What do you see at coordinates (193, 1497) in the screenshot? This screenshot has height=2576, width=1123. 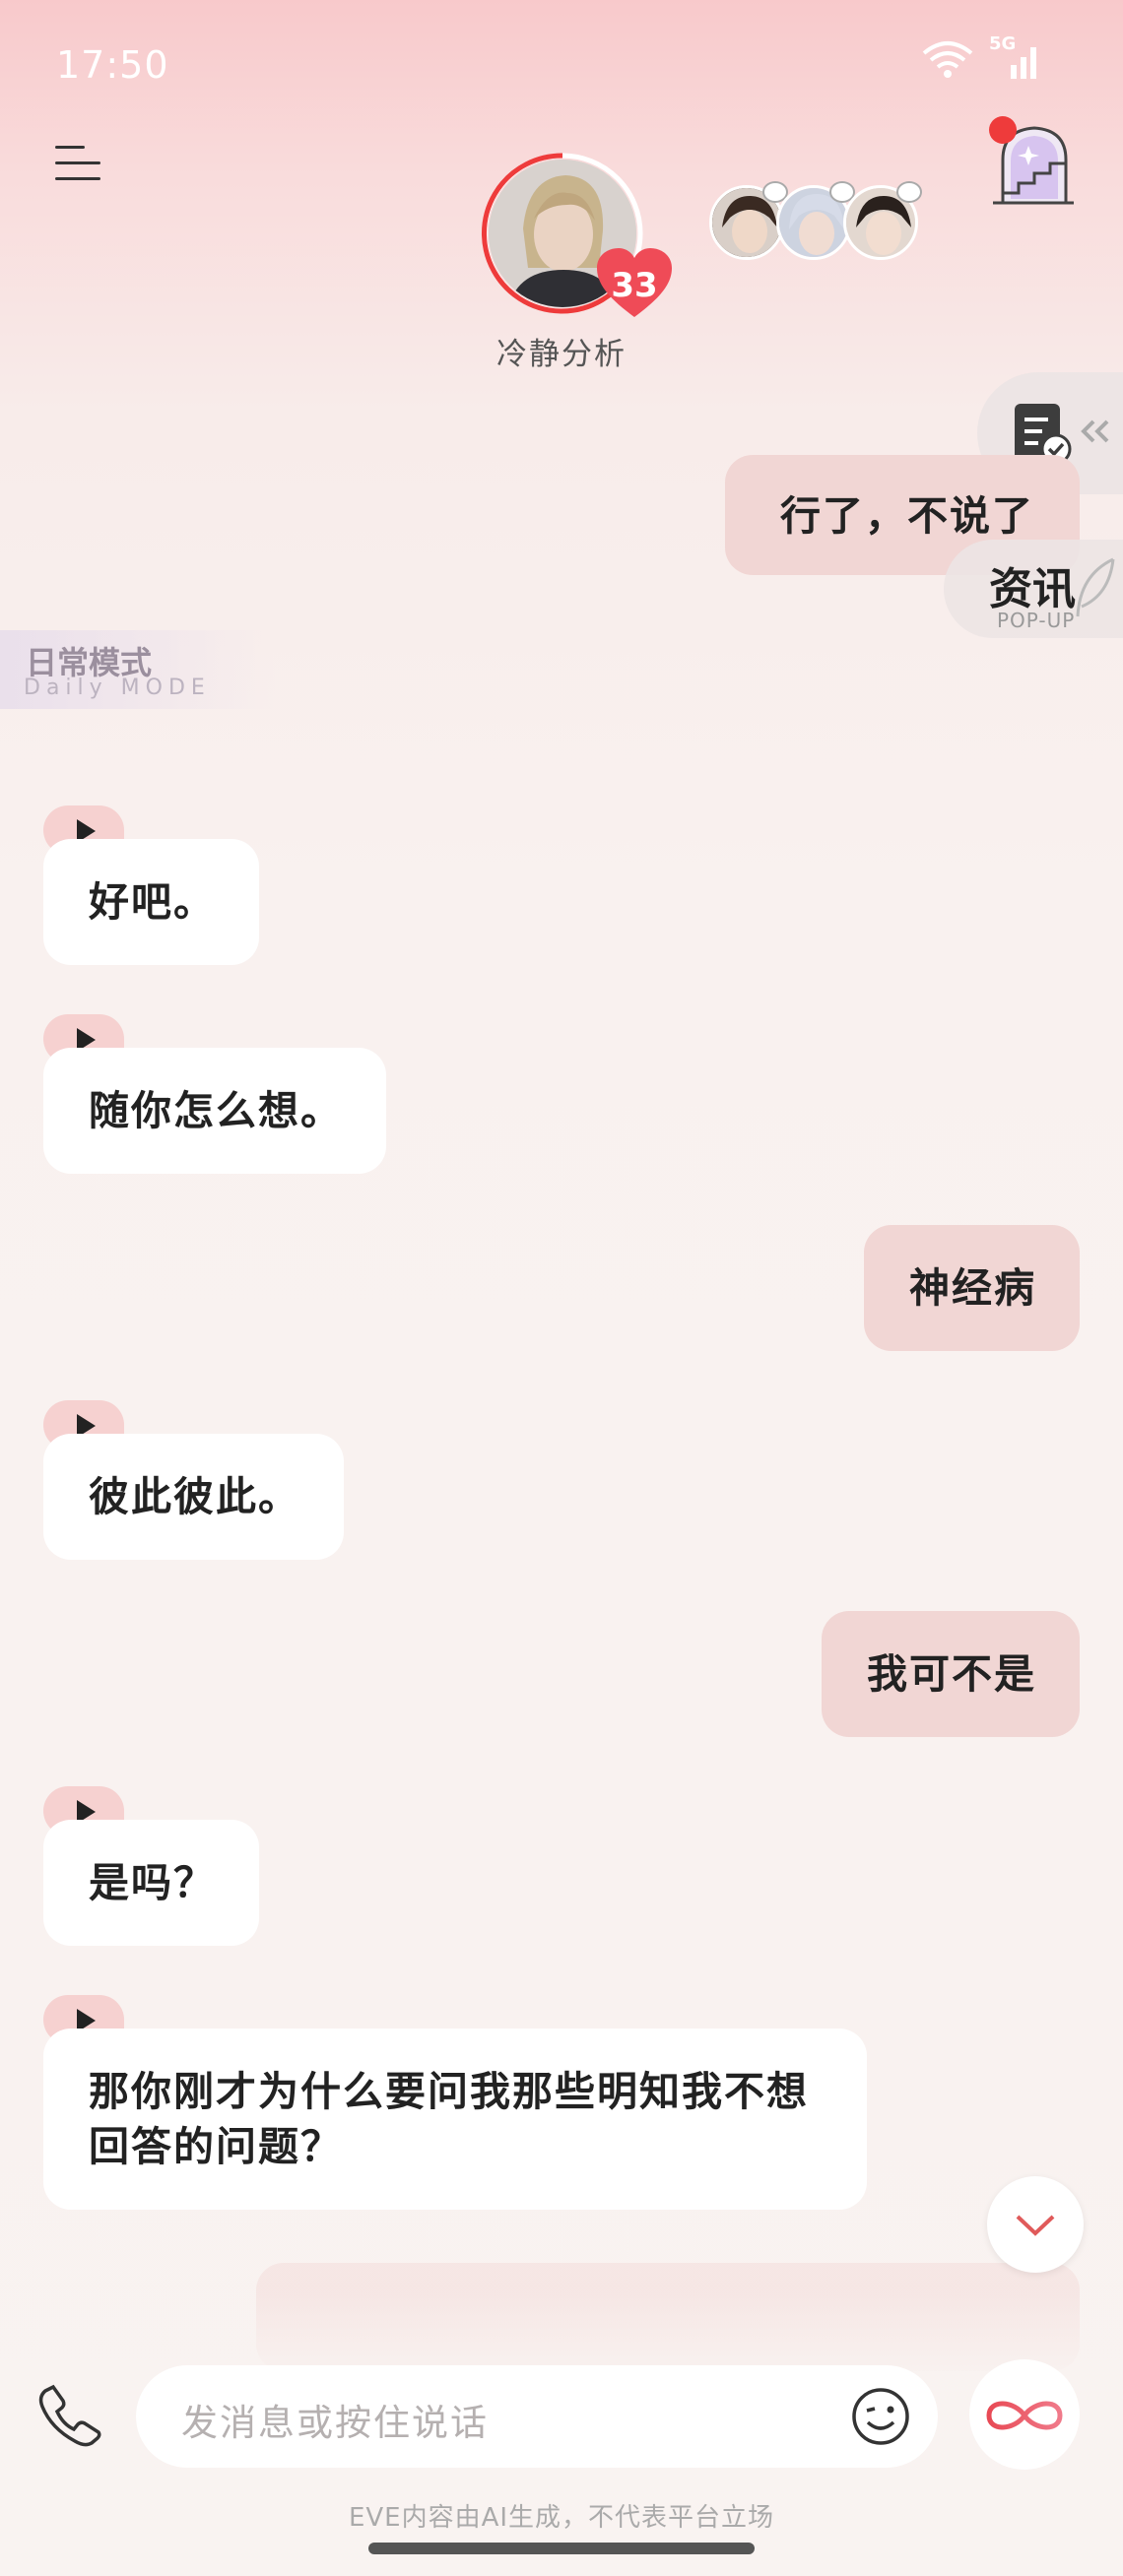 I see `ai-bubble: 彼此彼此。` at bounding box center [193, 1497].